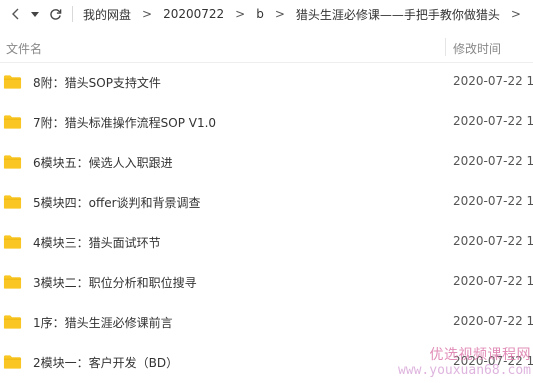  Describe the element at coordinates (266, 162) in the screenshot. I see `list-item: 6模块五：候选人入职跟进 2020-07-22 10` at that location.